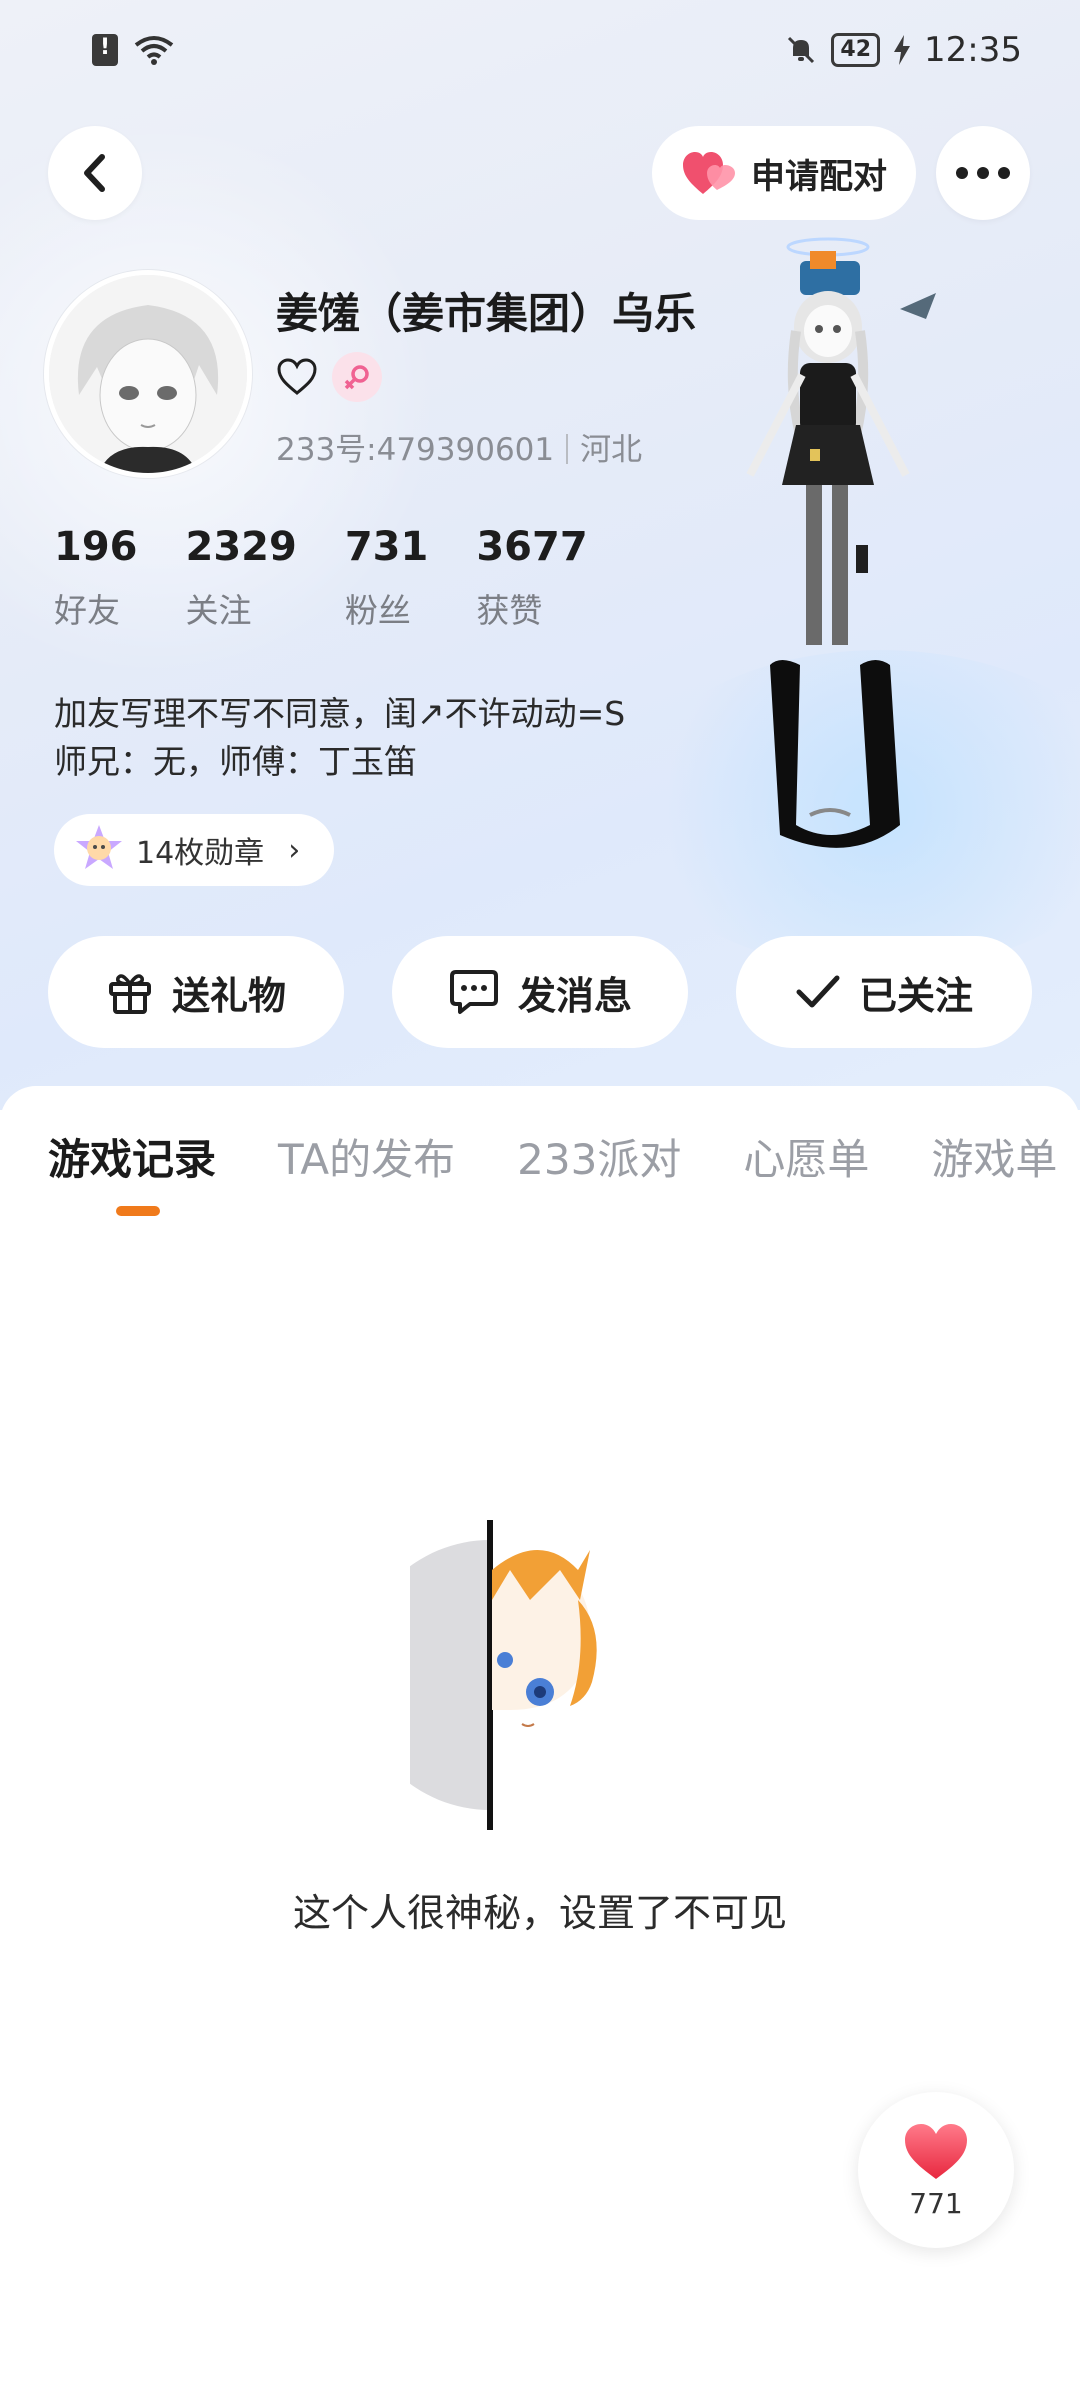  What do you see at coordinates (366, 1156) in the screenshot?
I see `tab-posts: TA的发布` at bounding box center [366, 1156].